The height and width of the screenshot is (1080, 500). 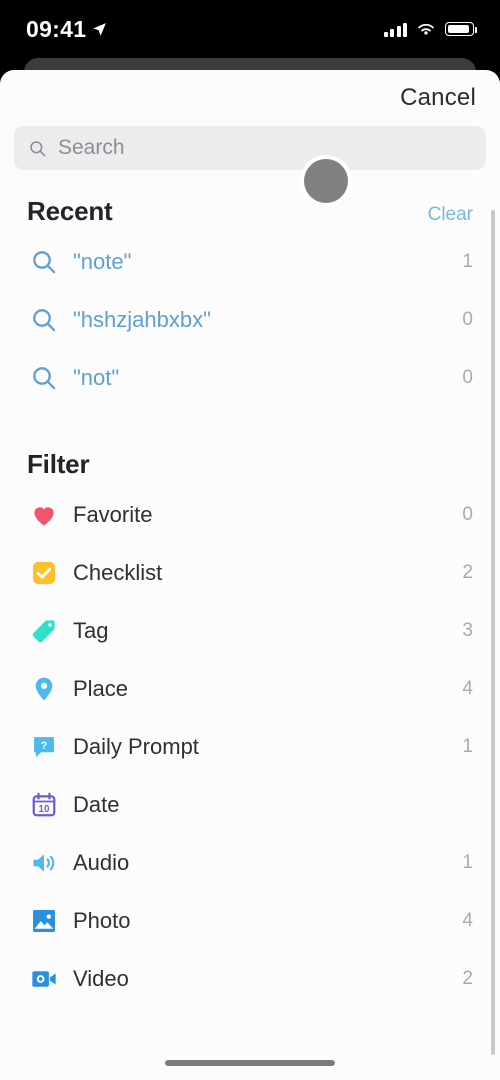 What do you see at coordinates (250, 98) in the screenshot?
I see `sheet-header: Cancel` at bounding box center [250, 98].